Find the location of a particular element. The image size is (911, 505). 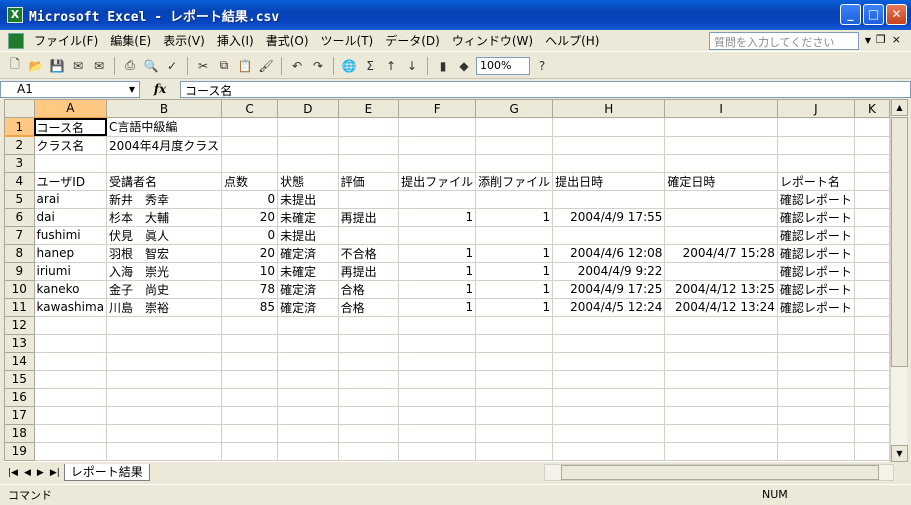

row-header: 13 is located at coordinates (19, 343).